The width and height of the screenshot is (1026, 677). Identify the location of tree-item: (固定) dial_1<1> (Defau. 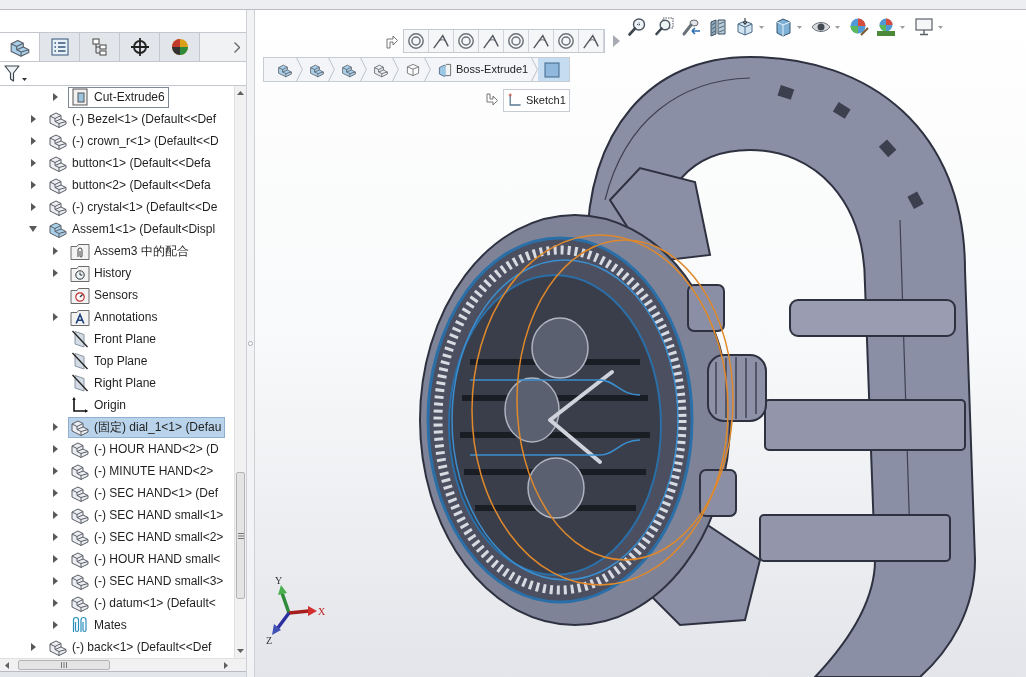
(147, 427).